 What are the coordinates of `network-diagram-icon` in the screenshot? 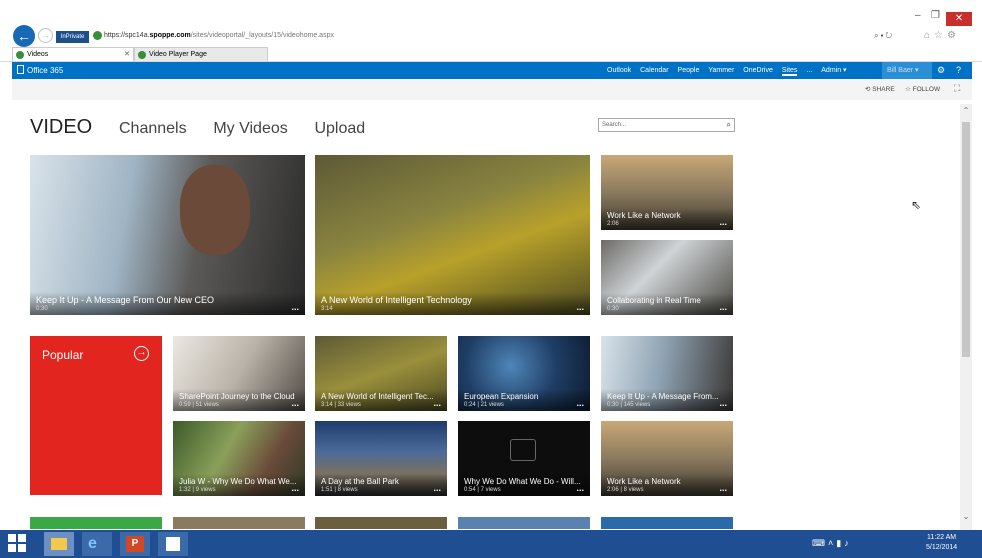 It's located at (523, 450).